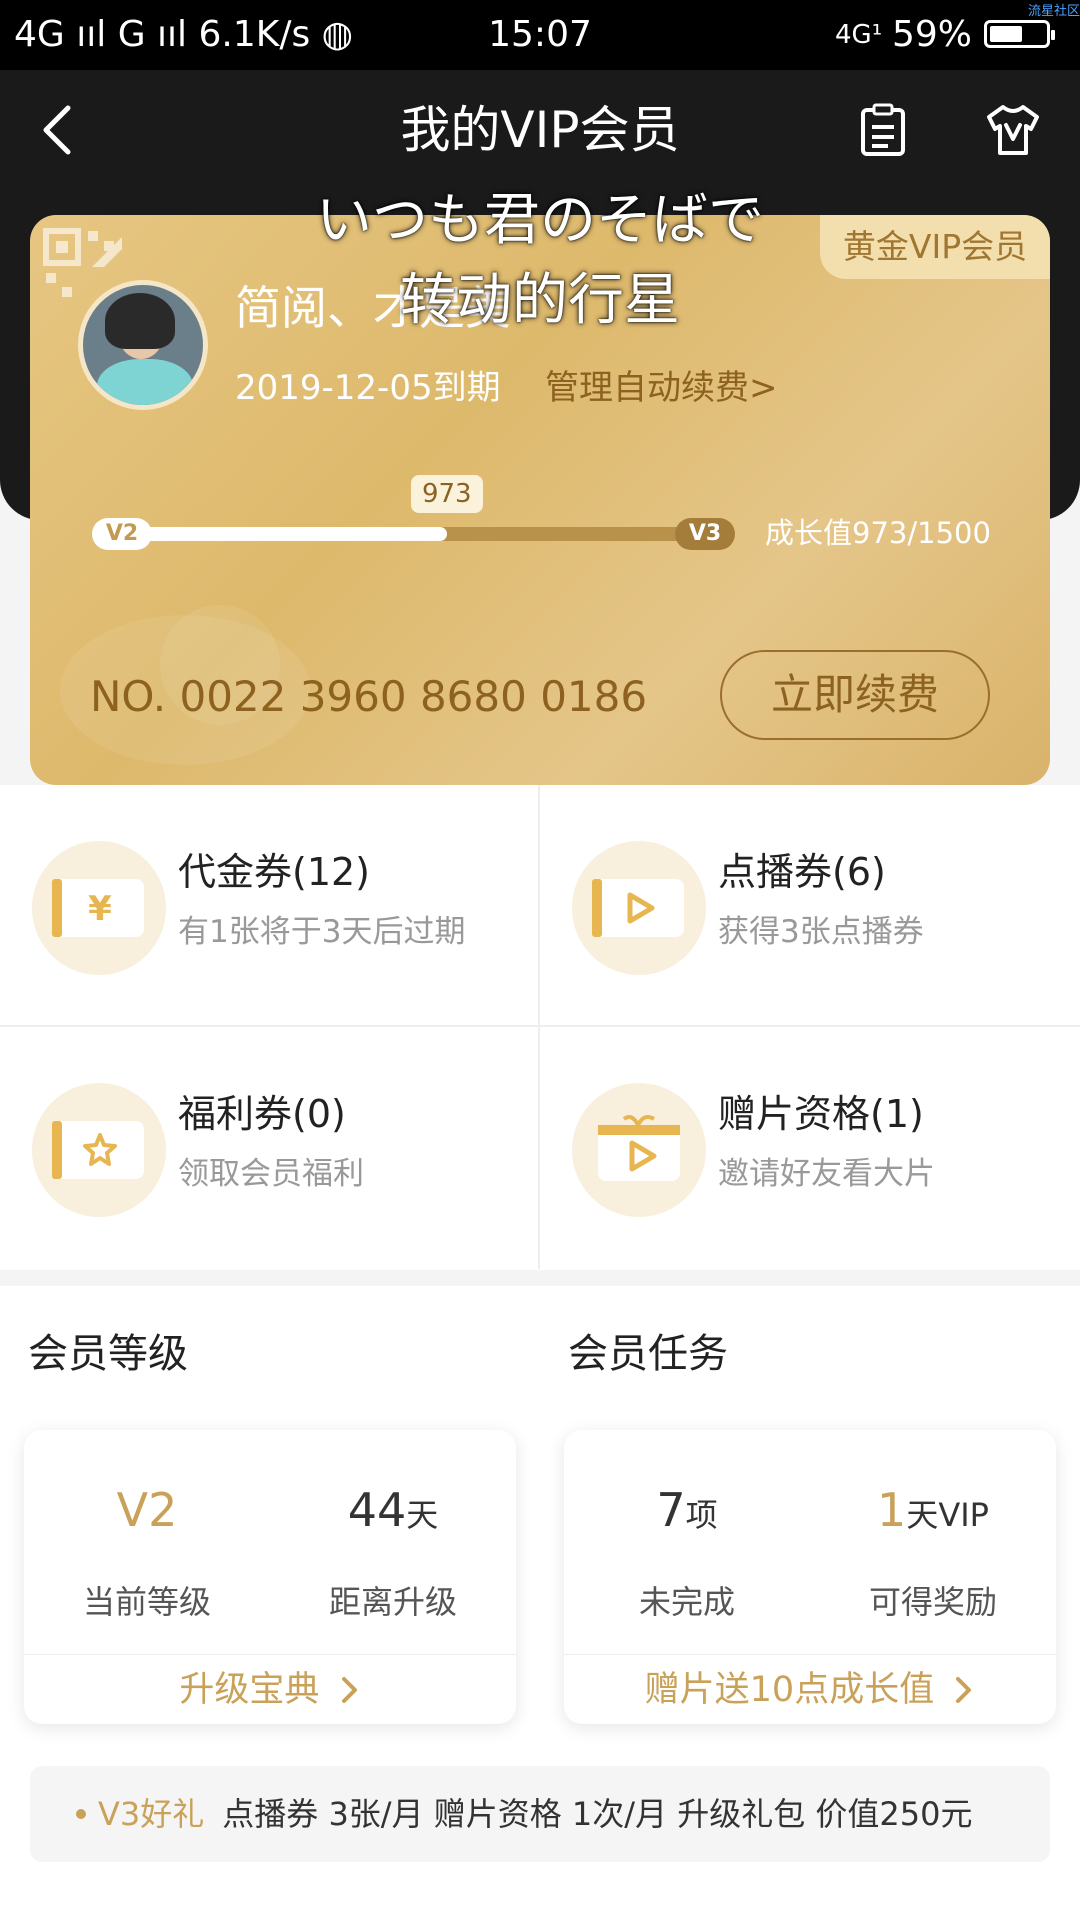 This screenshot has width=1080, height=1920. I want to click on coupon-subtitle: 邀请好友看大片, so click(826, 1174).